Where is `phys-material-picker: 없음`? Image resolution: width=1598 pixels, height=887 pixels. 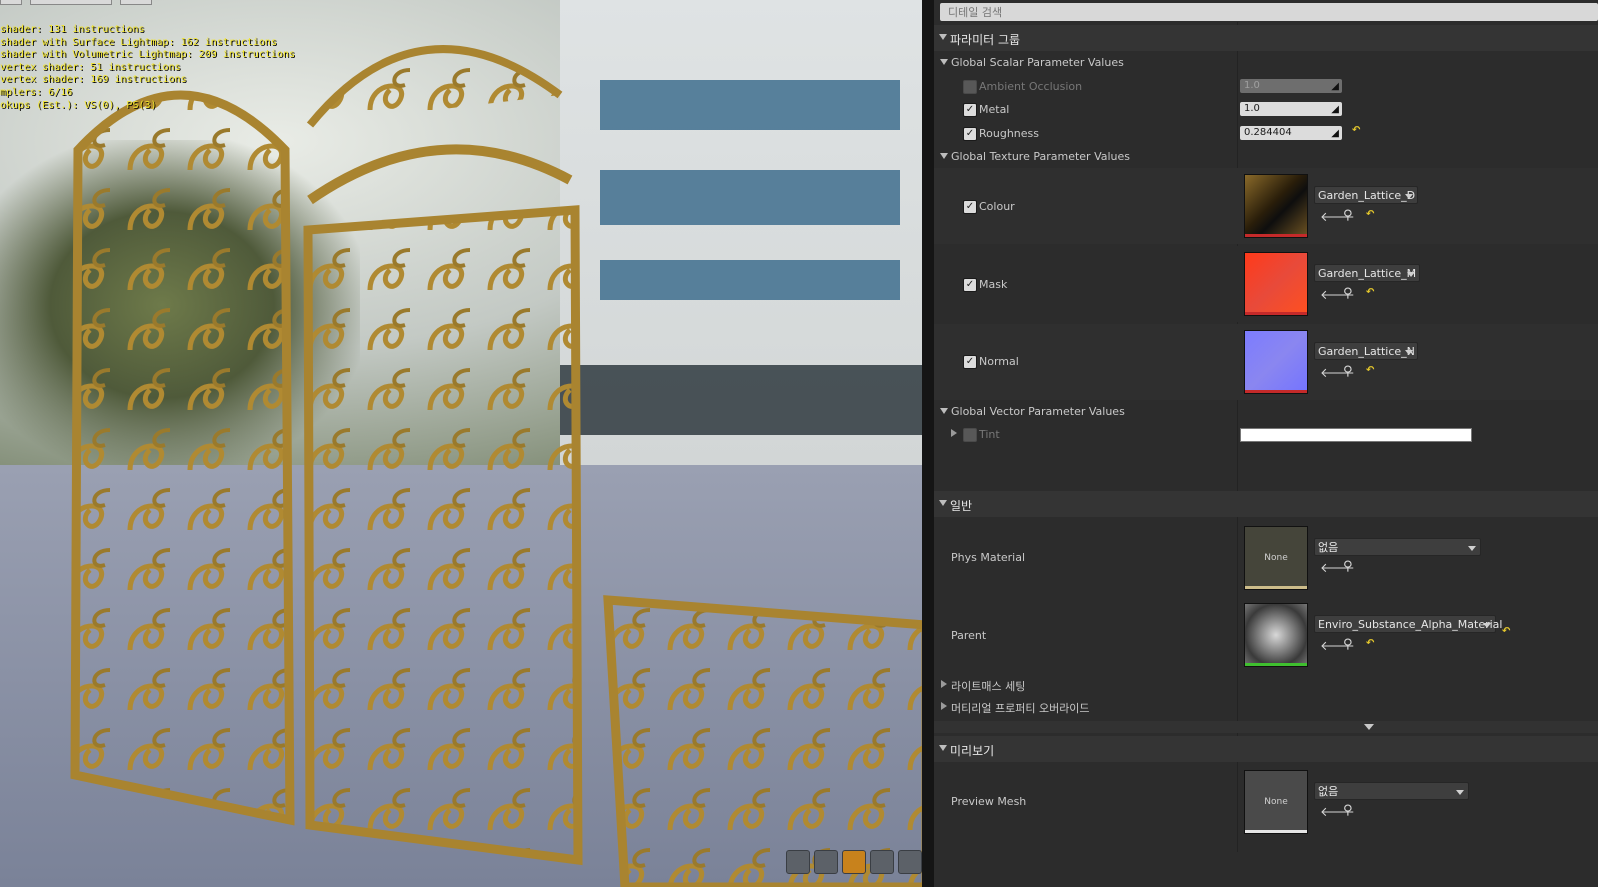 phys-material-picker: 없음 is located at coordinates (1397, 547).